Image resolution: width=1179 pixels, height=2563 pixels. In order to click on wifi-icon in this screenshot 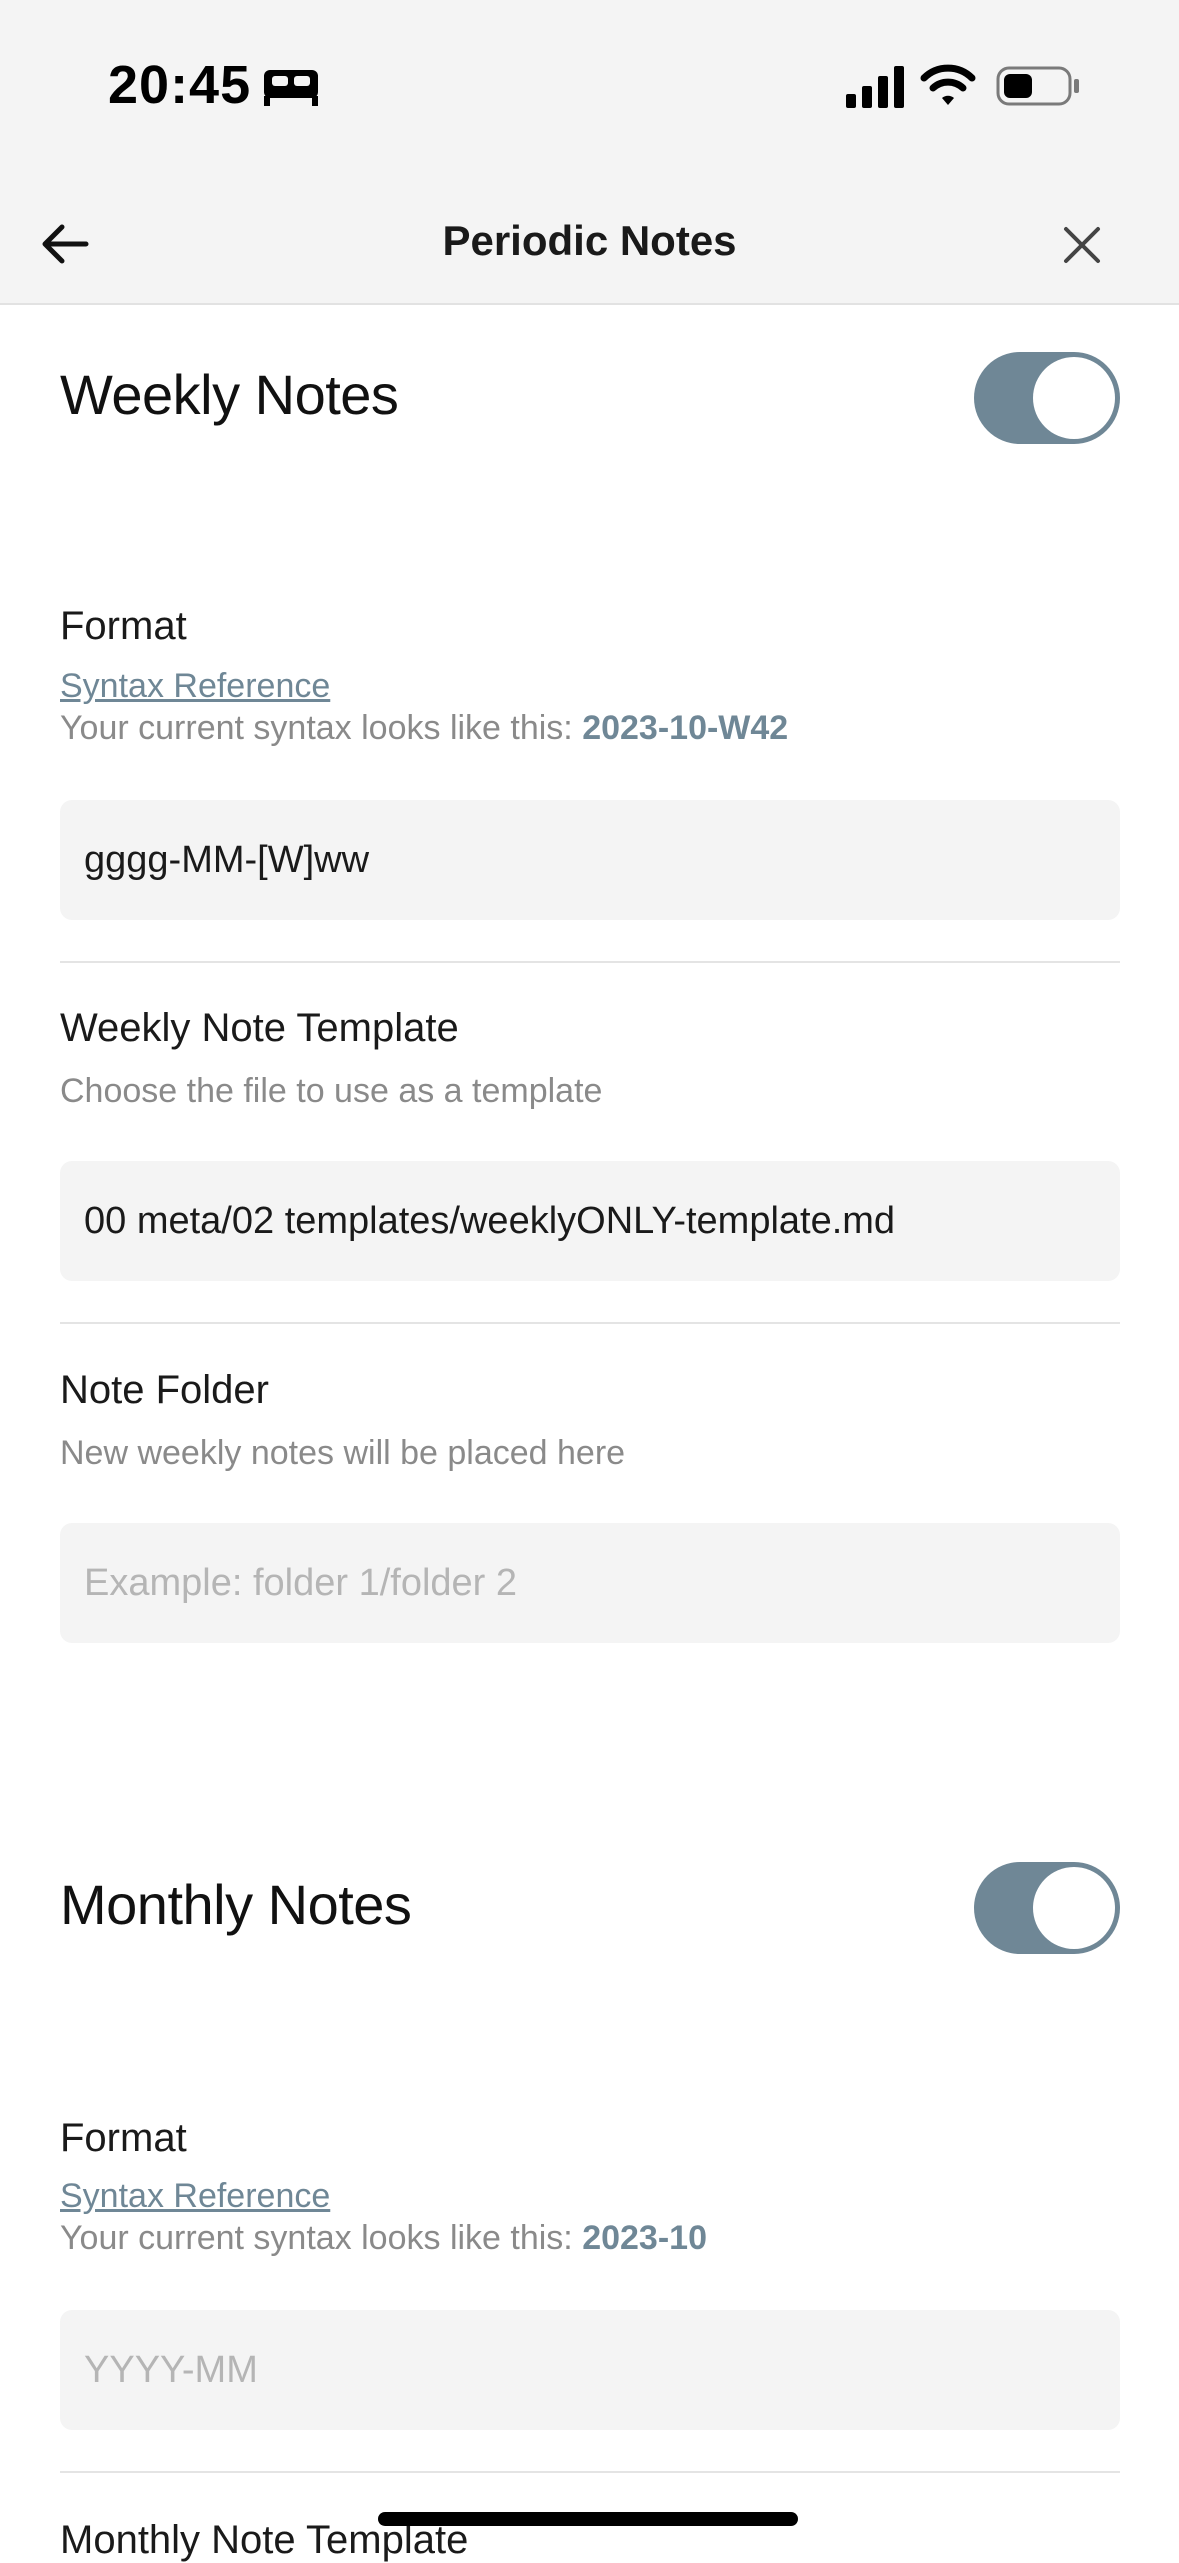, I will do `click(948, 84)`.